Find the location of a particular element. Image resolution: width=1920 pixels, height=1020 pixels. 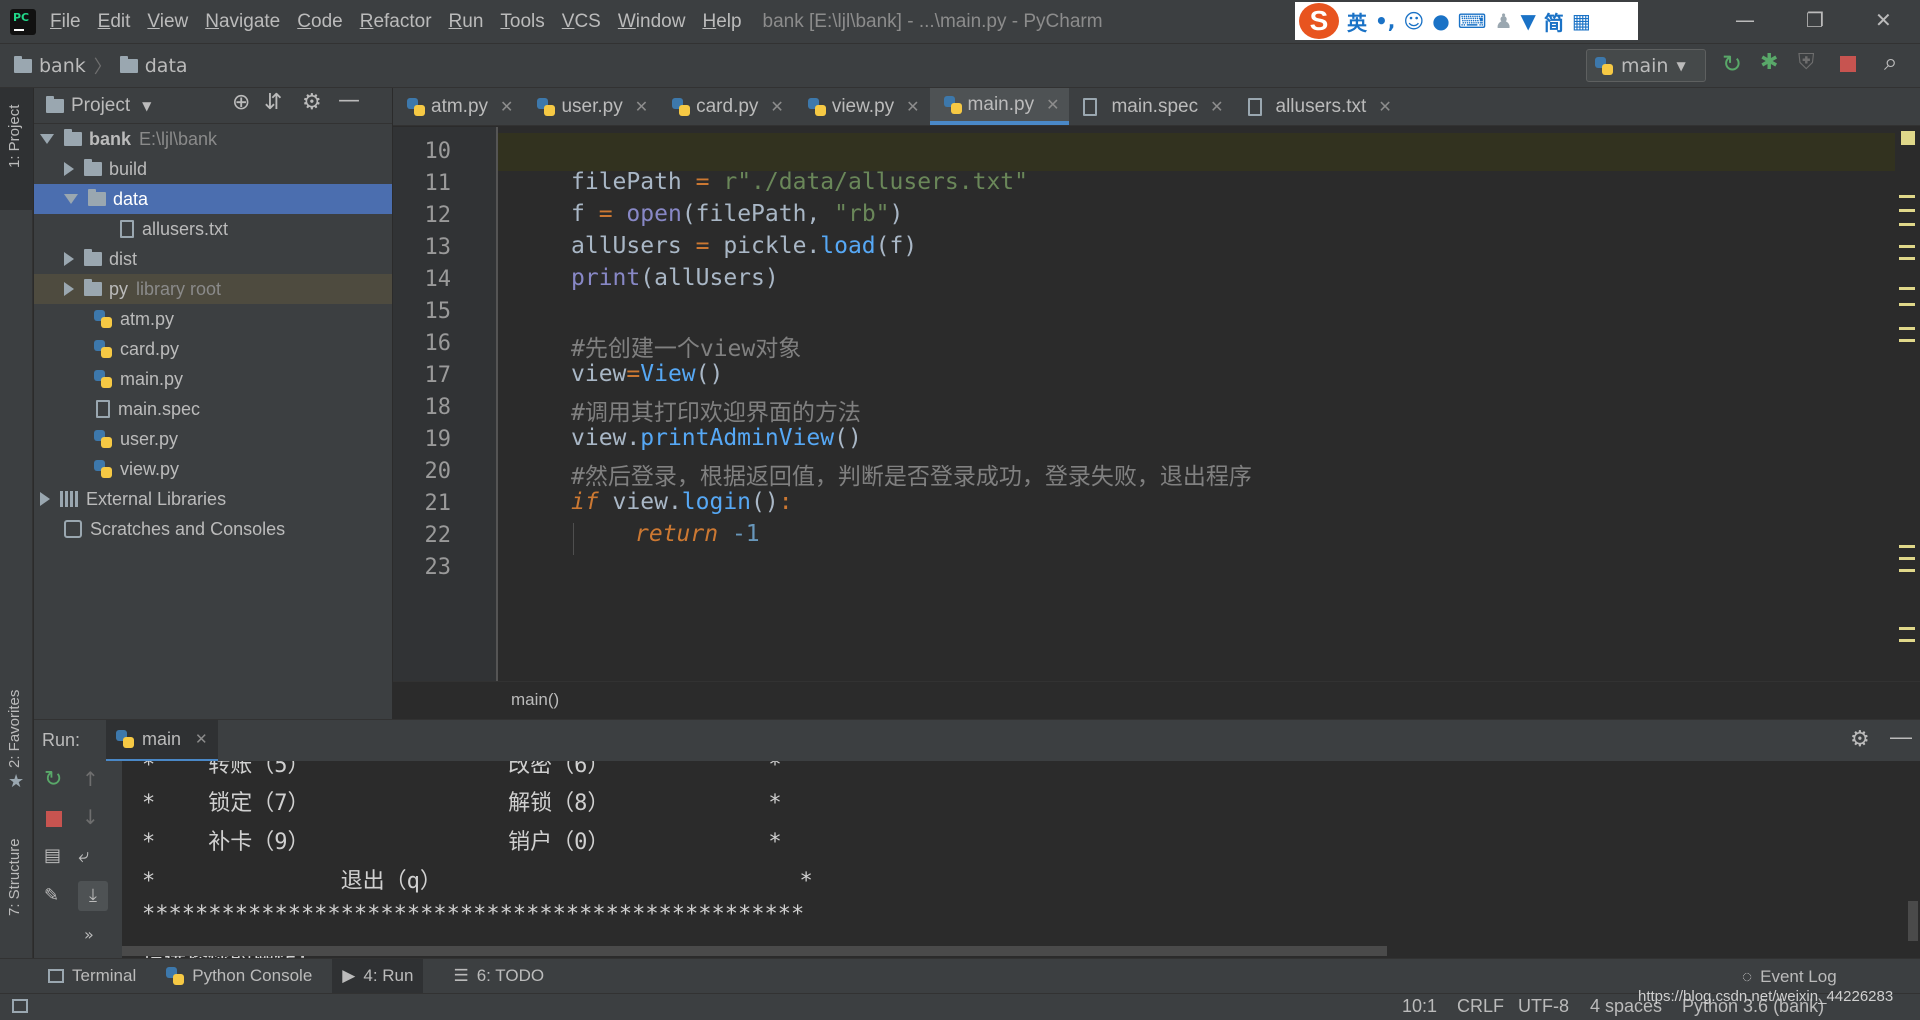

ime-mode: 英 is located at coordinates (1357, 21).